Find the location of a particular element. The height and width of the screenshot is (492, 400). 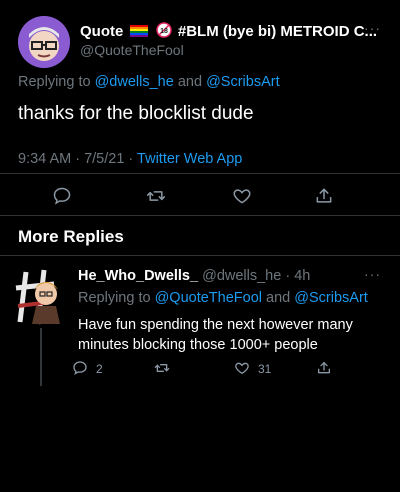

like-button: 31 is located at coordinates (252, 369).